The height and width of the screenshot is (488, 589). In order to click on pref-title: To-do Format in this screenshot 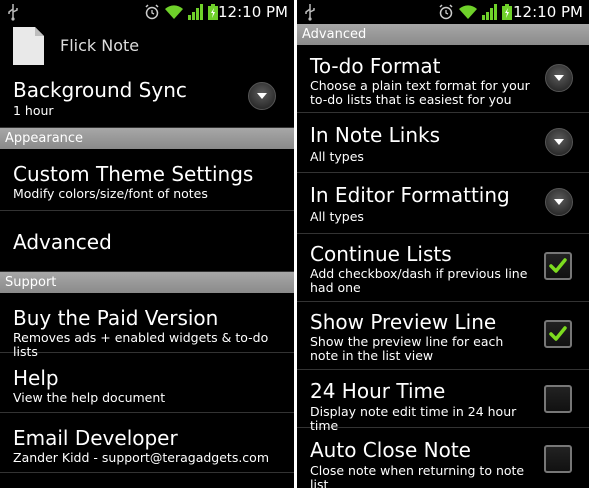, I will do `click(375, 66)`.